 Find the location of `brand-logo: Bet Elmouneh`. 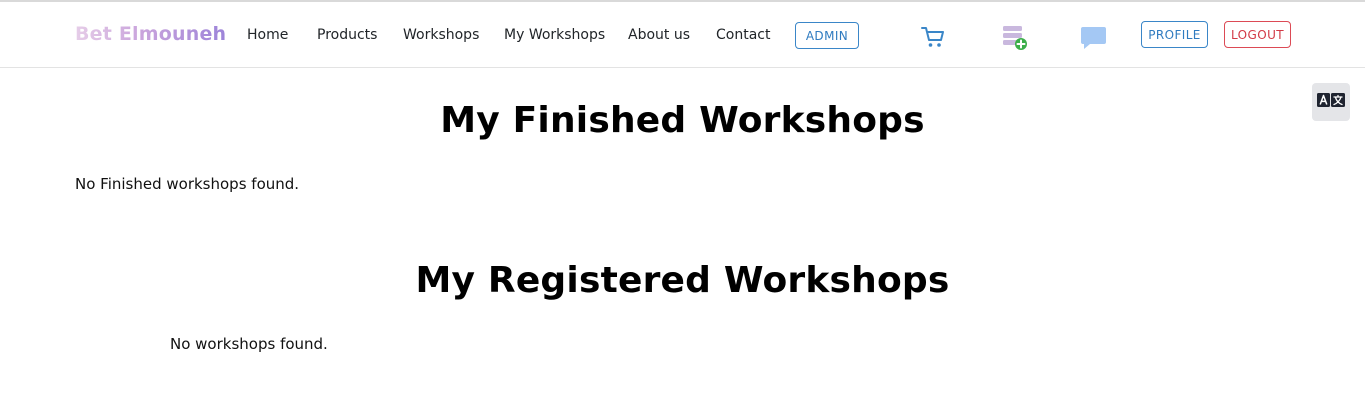

brand-logo: Bet Elmouneh is located at coordinates (150, 34).